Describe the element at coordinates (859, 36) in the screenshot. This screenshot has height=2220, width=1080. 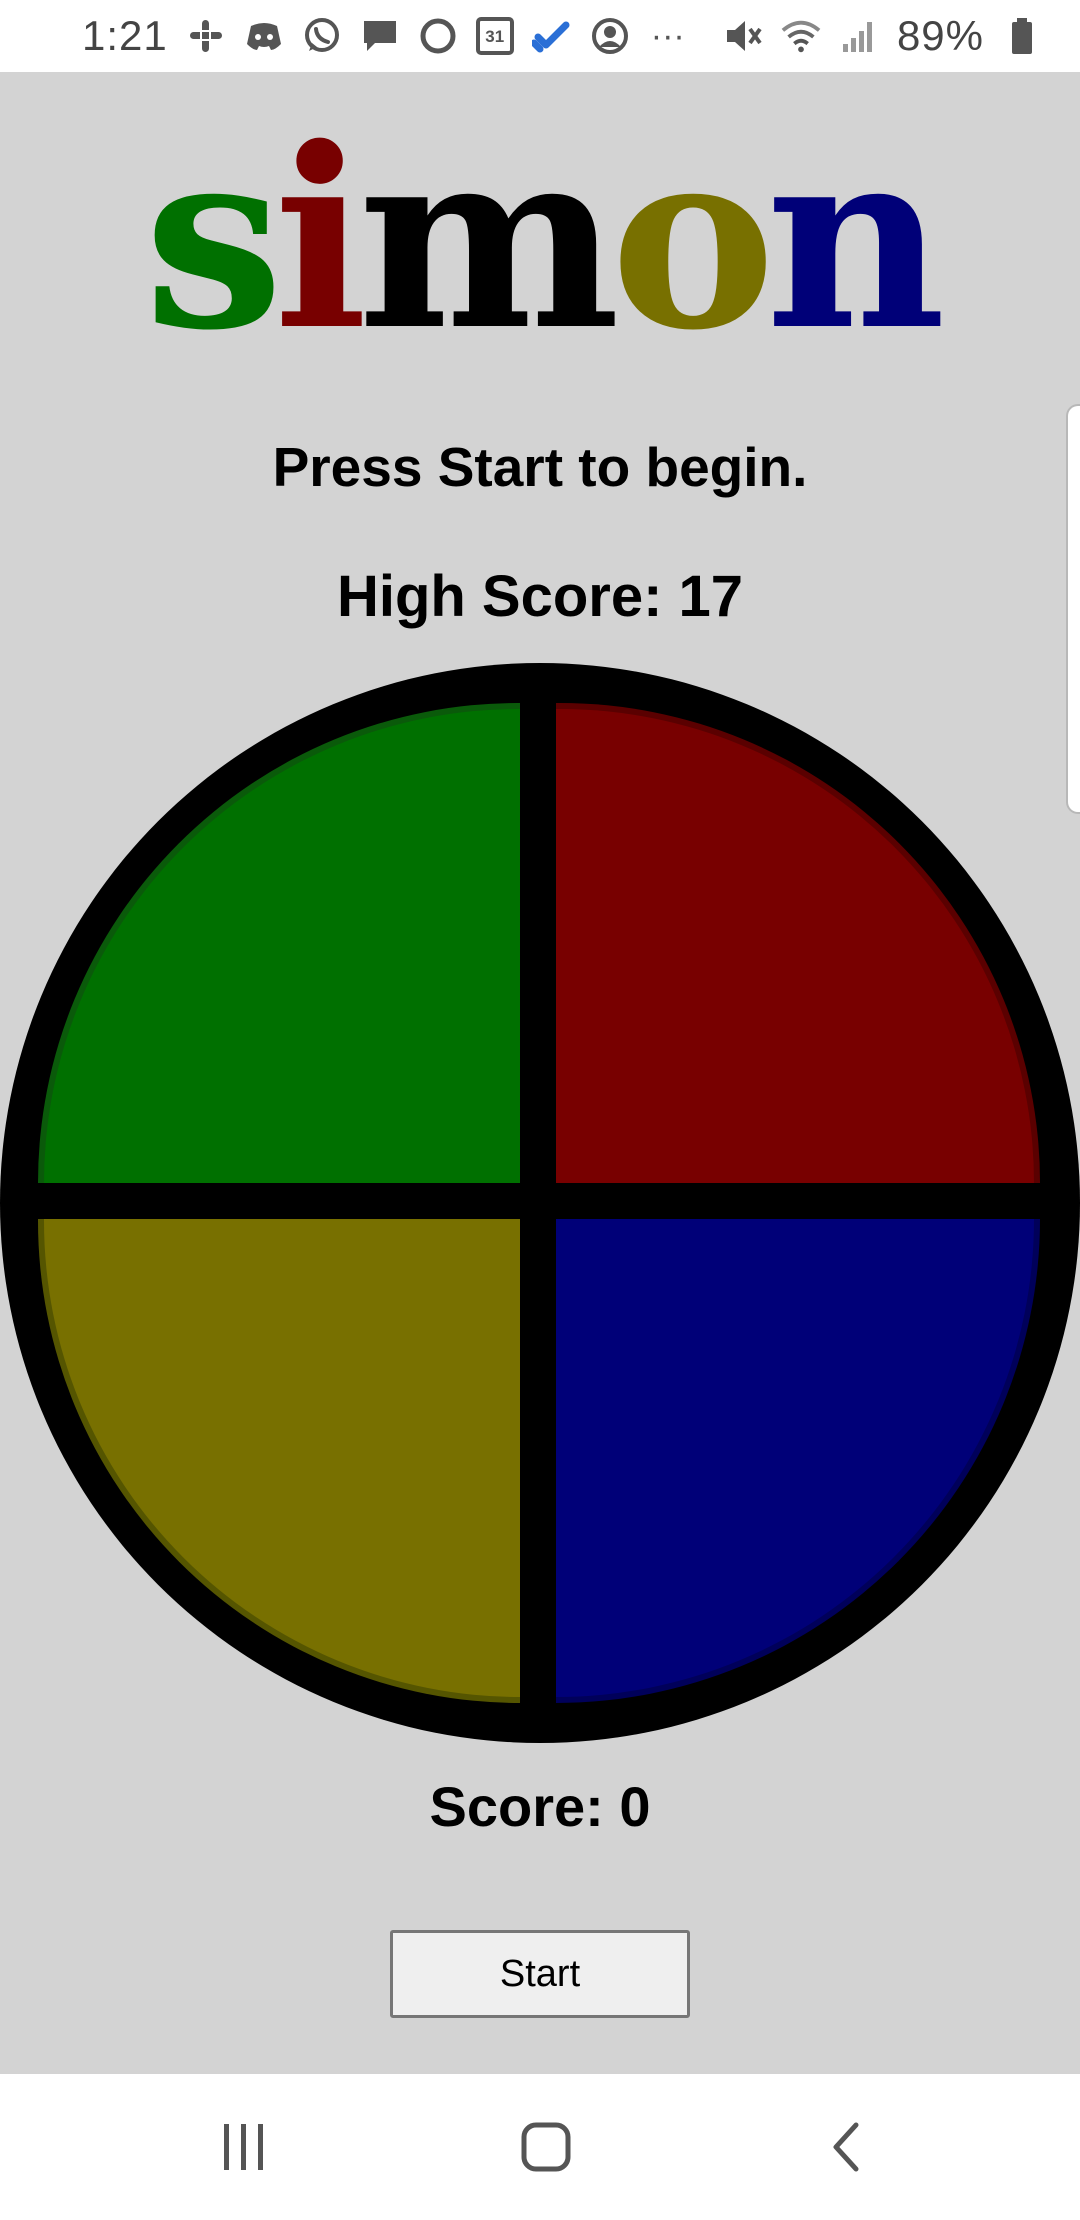
I see `signal-icon` at that location.